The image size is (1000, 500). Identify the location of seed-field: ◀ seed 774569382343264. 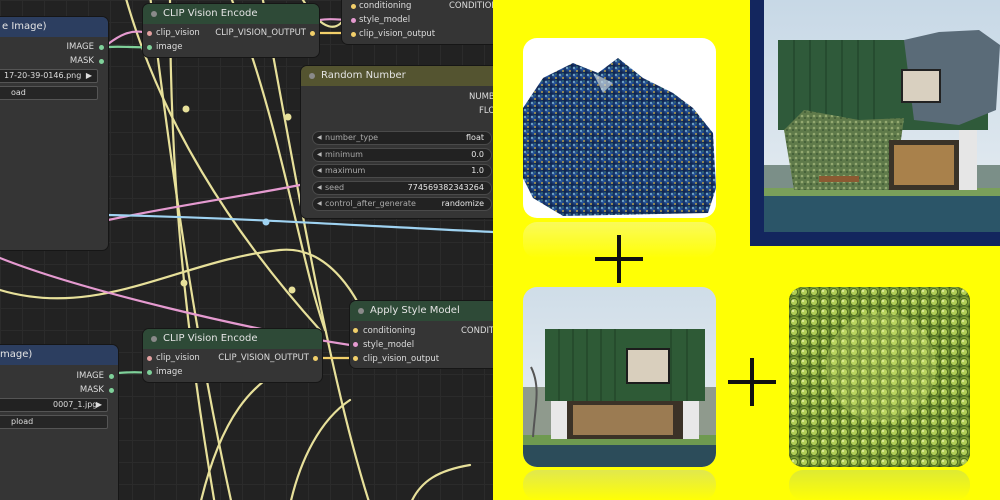
(402, 188).